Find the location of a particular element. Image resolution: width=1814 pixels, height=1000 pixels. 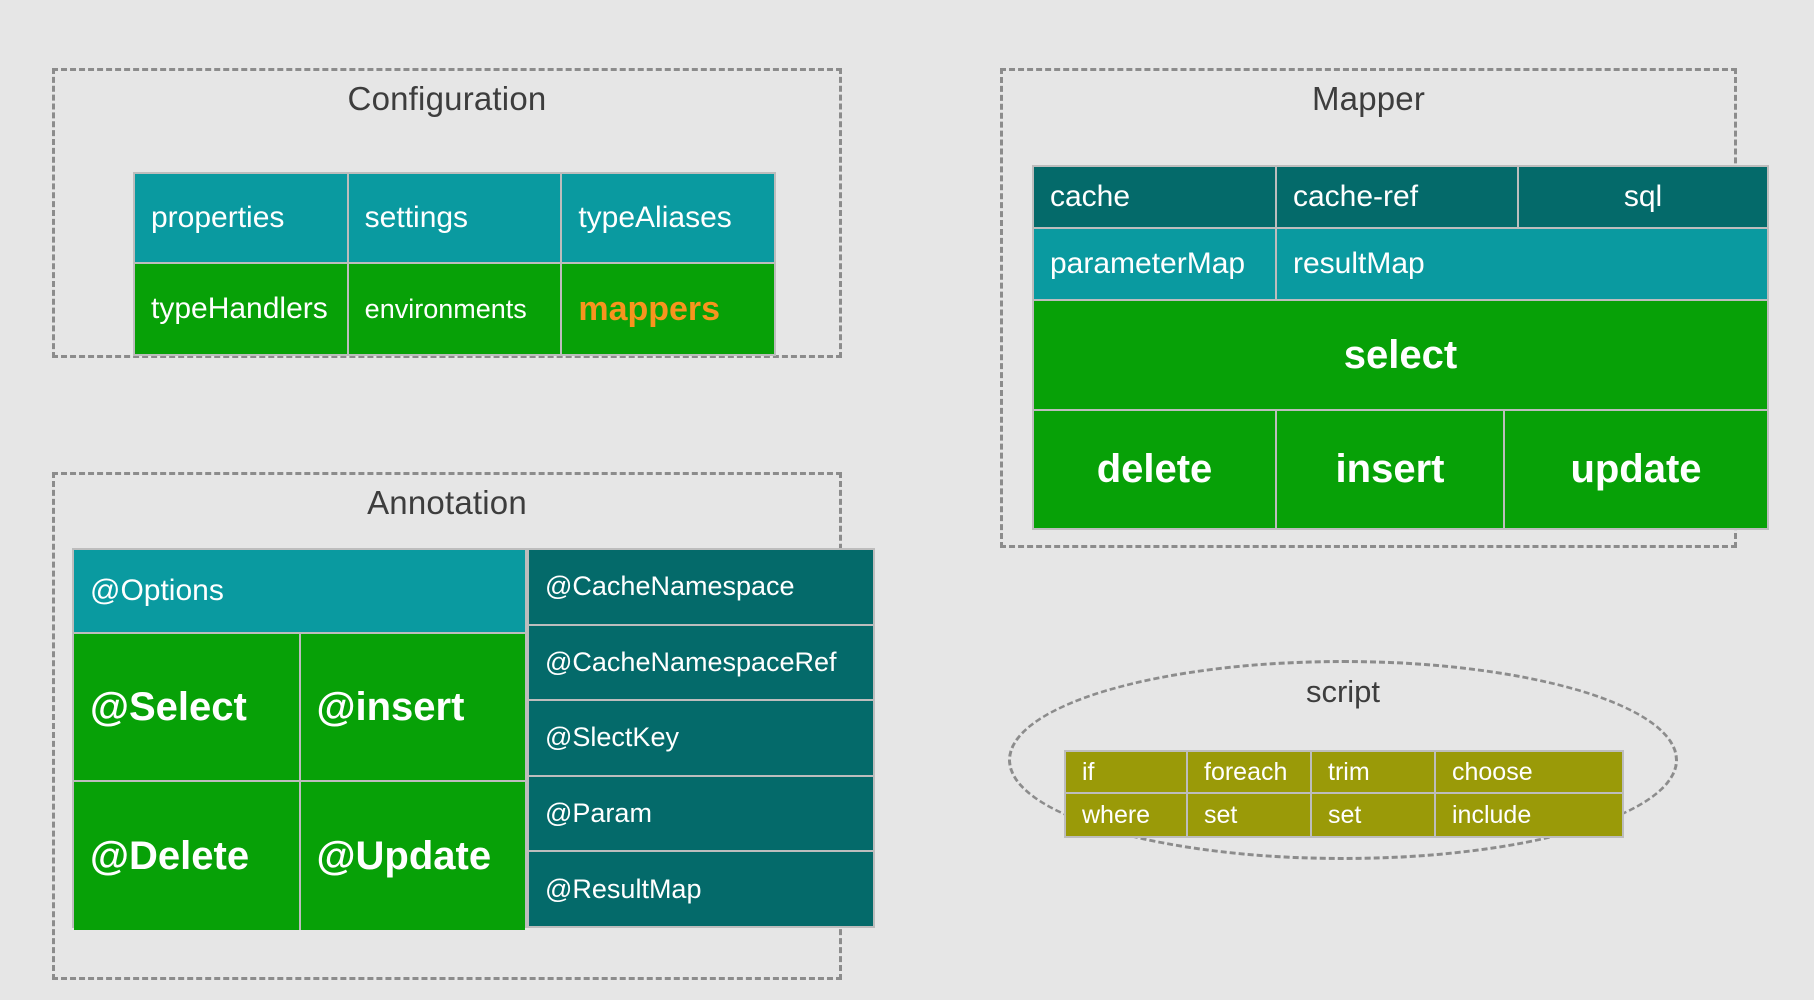

table-cell: select is located at coordinates (1400, 356).